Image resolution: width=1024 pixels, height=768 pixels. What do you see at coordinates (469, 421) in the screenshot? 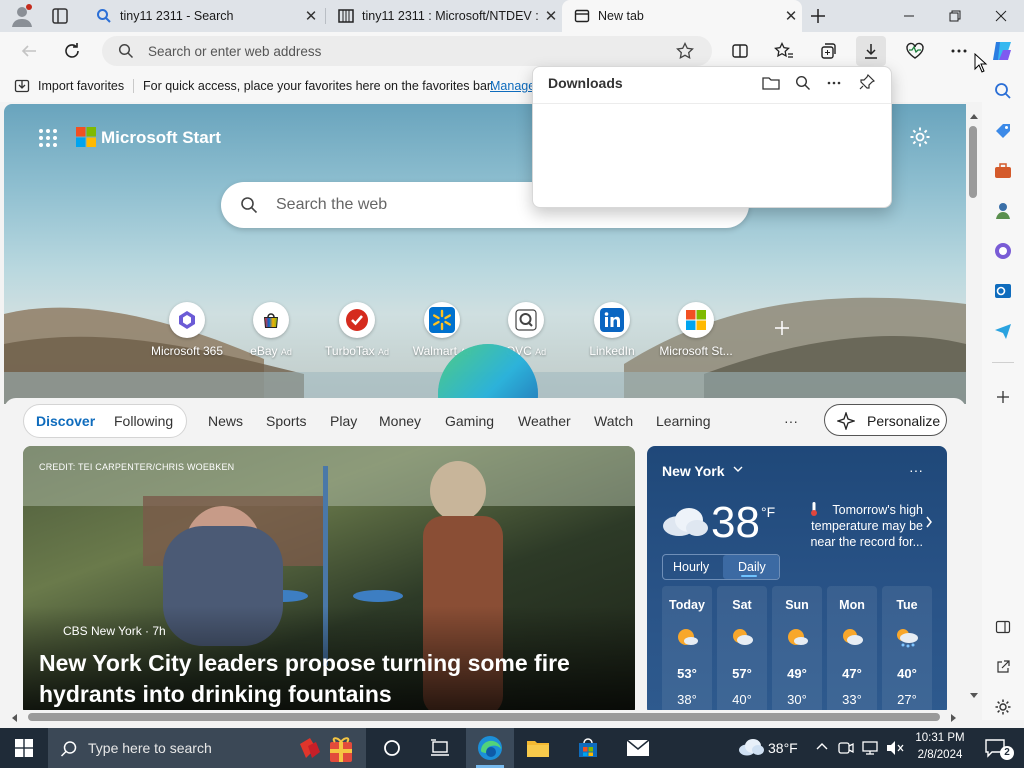
I see `nav-gaming: Gaming` at bounding box center [469, 421].